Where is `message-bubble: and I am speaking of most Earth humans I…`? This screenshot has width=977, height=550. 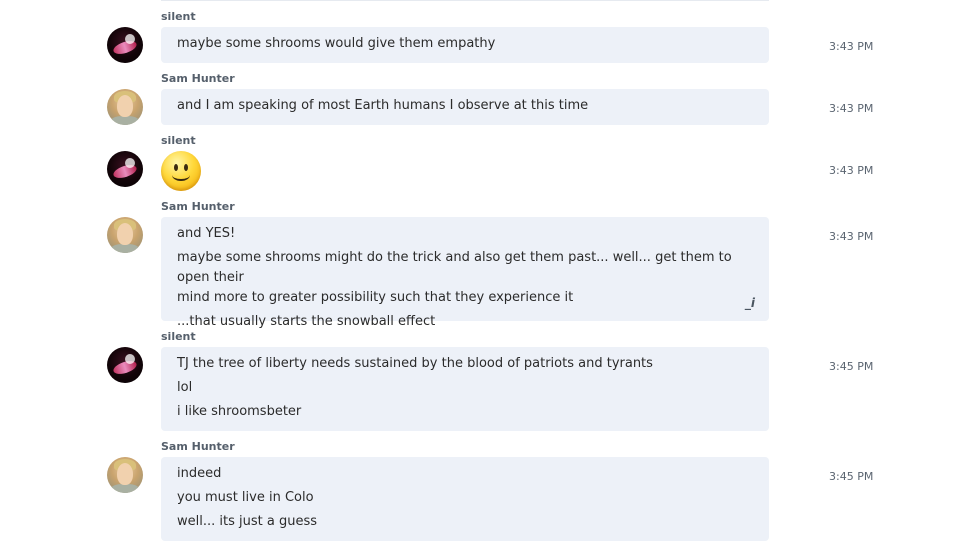 message-bubble: and I am speaking of most Earth humans I… is located at coordinates (465, 107).